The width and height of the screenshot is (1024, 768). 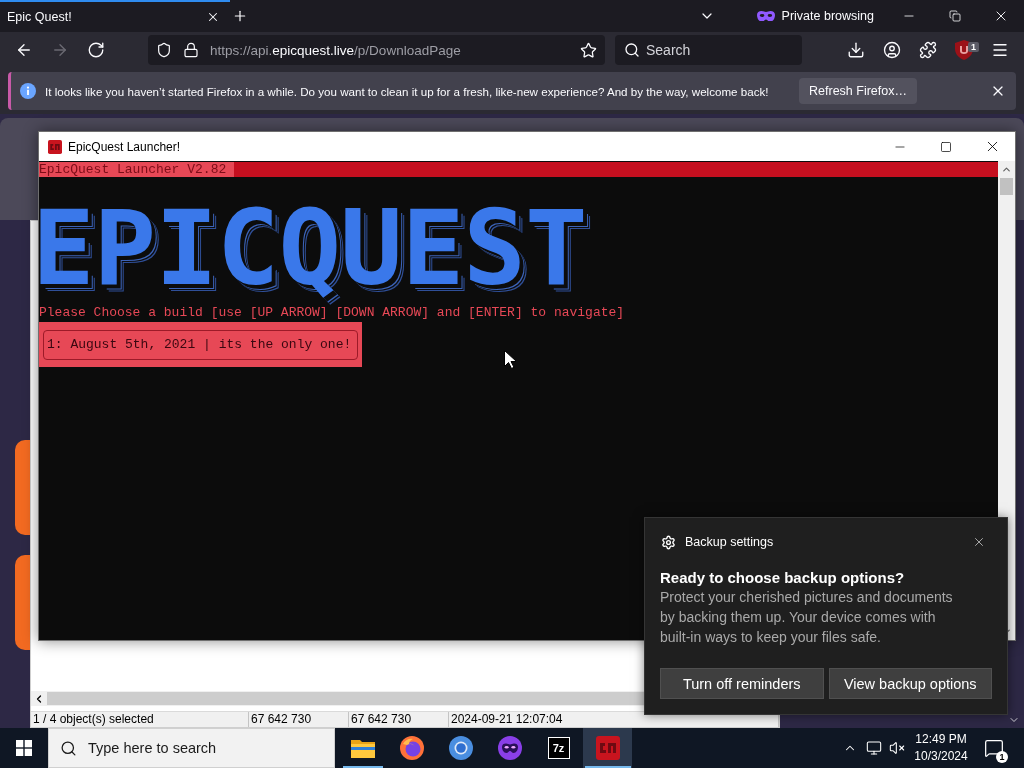 I want to click on taskbar-search-field: Type here to search, so click(x=191, y=748).